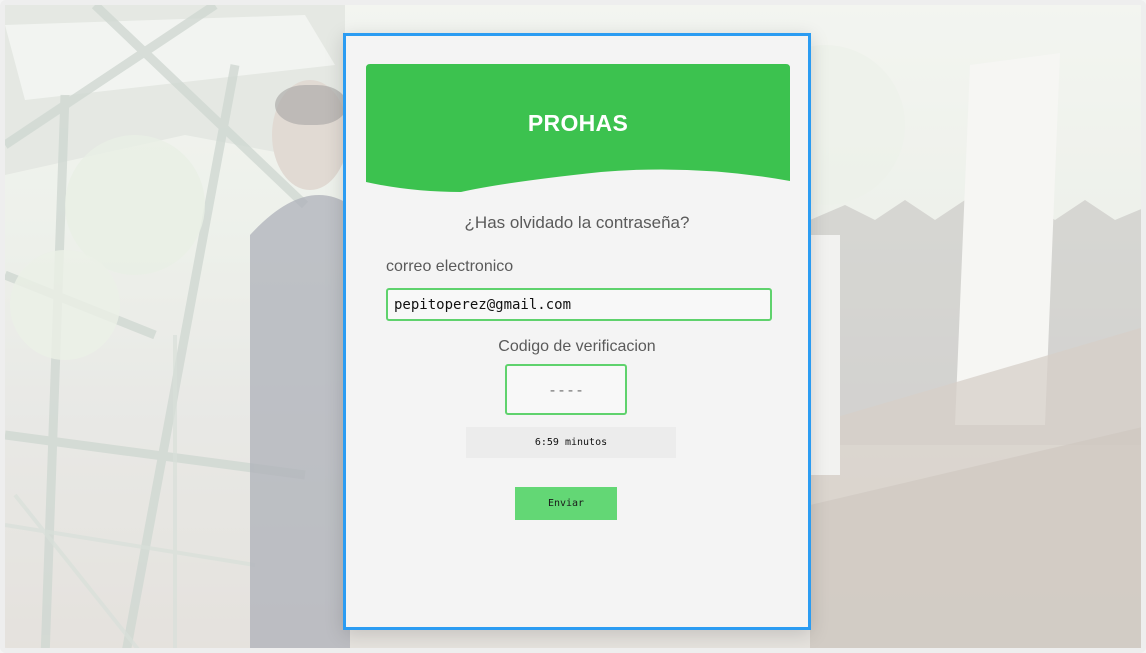 The image size is (1146, 653). Describe the element at coordinates (579, 304) in the screenshot. I see `email-input` at that location.